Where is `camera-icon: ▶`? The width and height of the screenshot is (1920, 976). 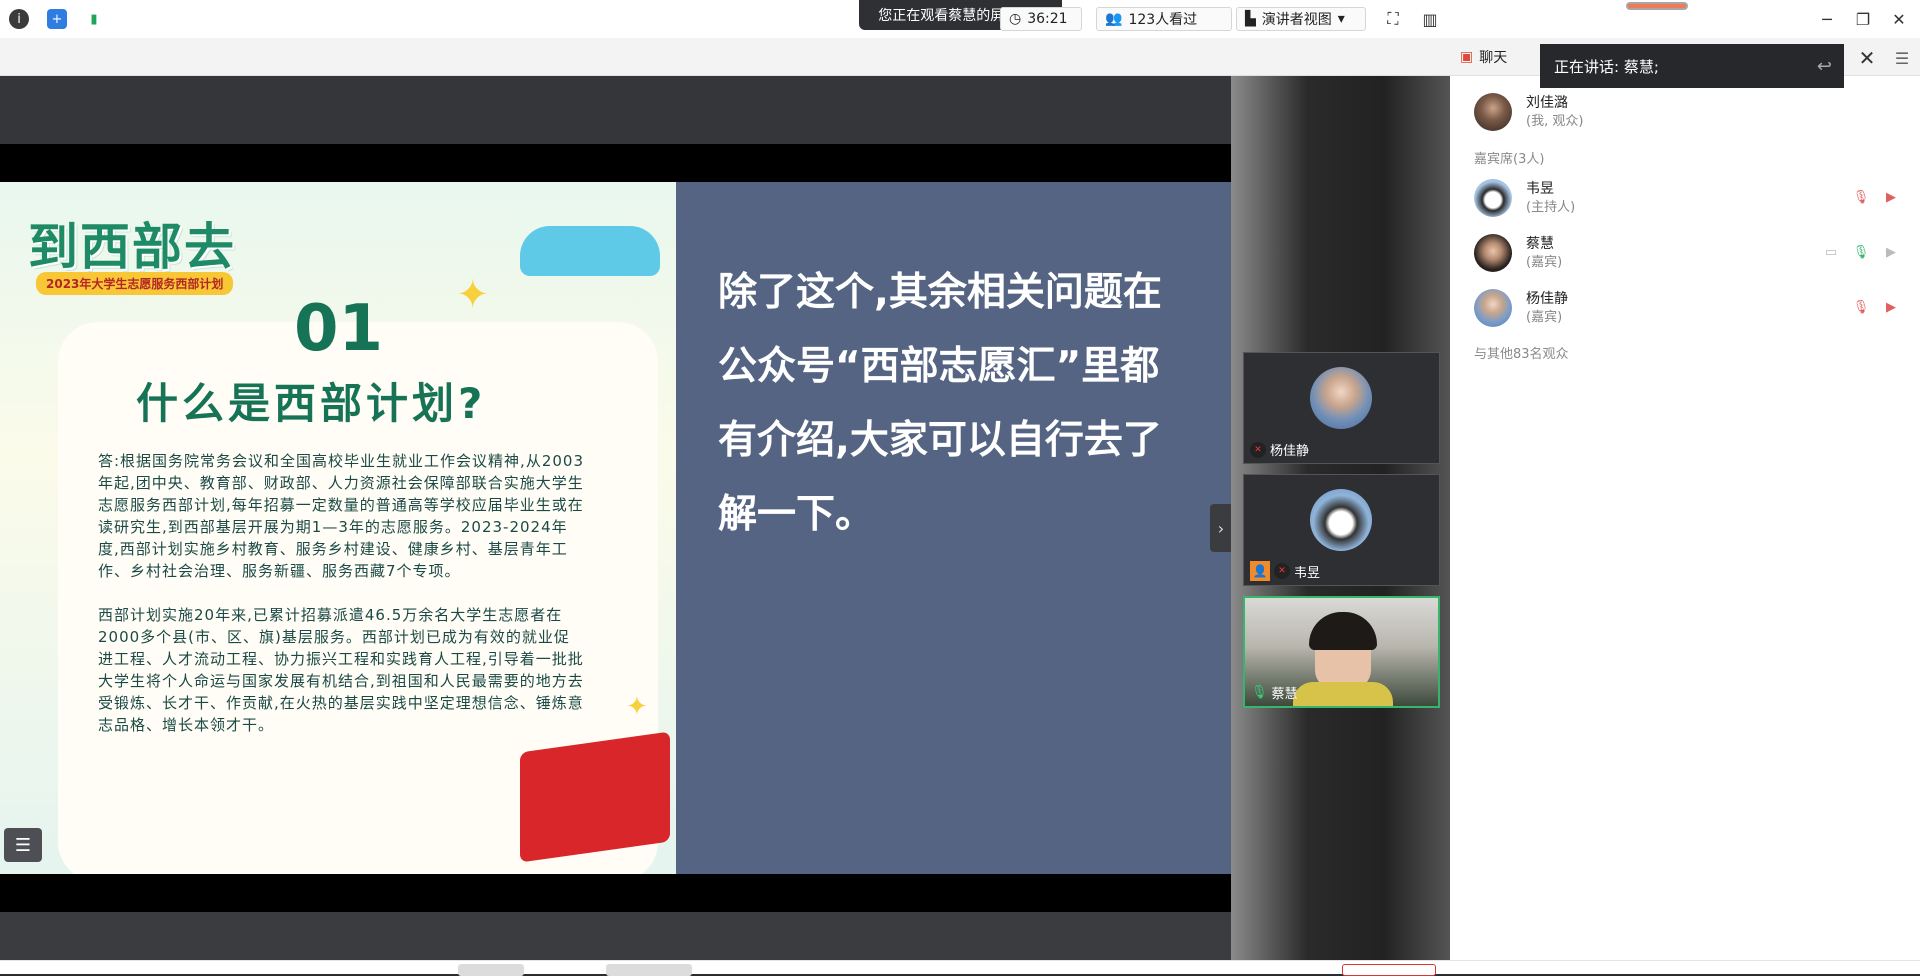
camera-icon: ▶ is located at coordinates (1891, 252).